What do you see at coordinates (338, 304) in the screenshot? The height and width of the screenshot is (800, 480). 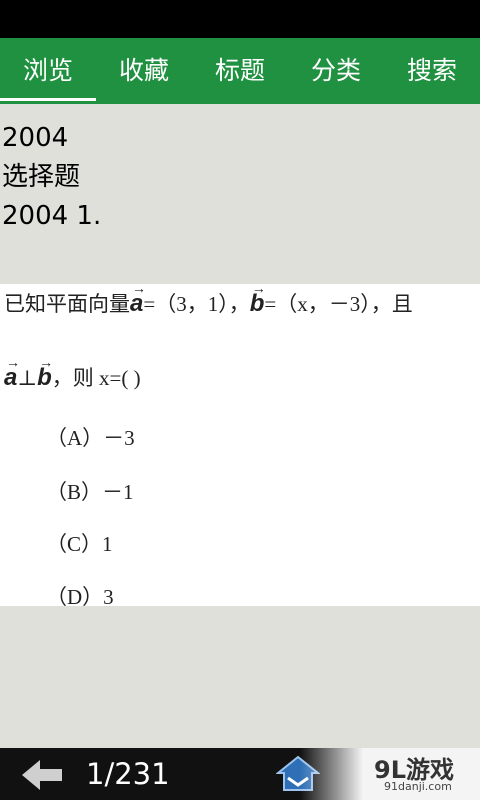 I see `vector-b-value: =（x，－3），且` at bounding box center [338, 304].